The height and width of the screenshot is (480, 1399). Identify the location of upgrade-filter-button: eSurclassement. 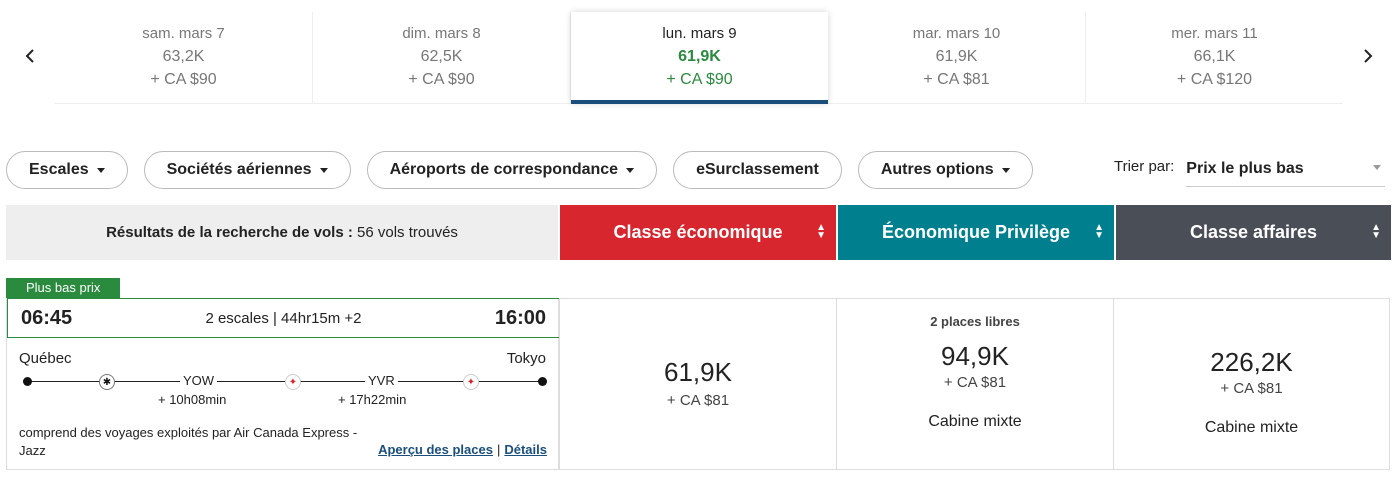
(757, 170).